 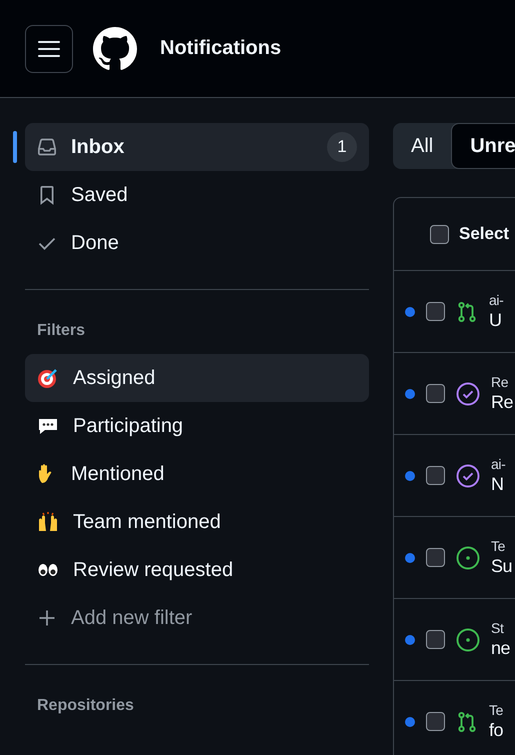 What do you see at coordinates (115, 48) in the screenshot?
I see `cat-logo-icon` at bounding box center [115, 48].